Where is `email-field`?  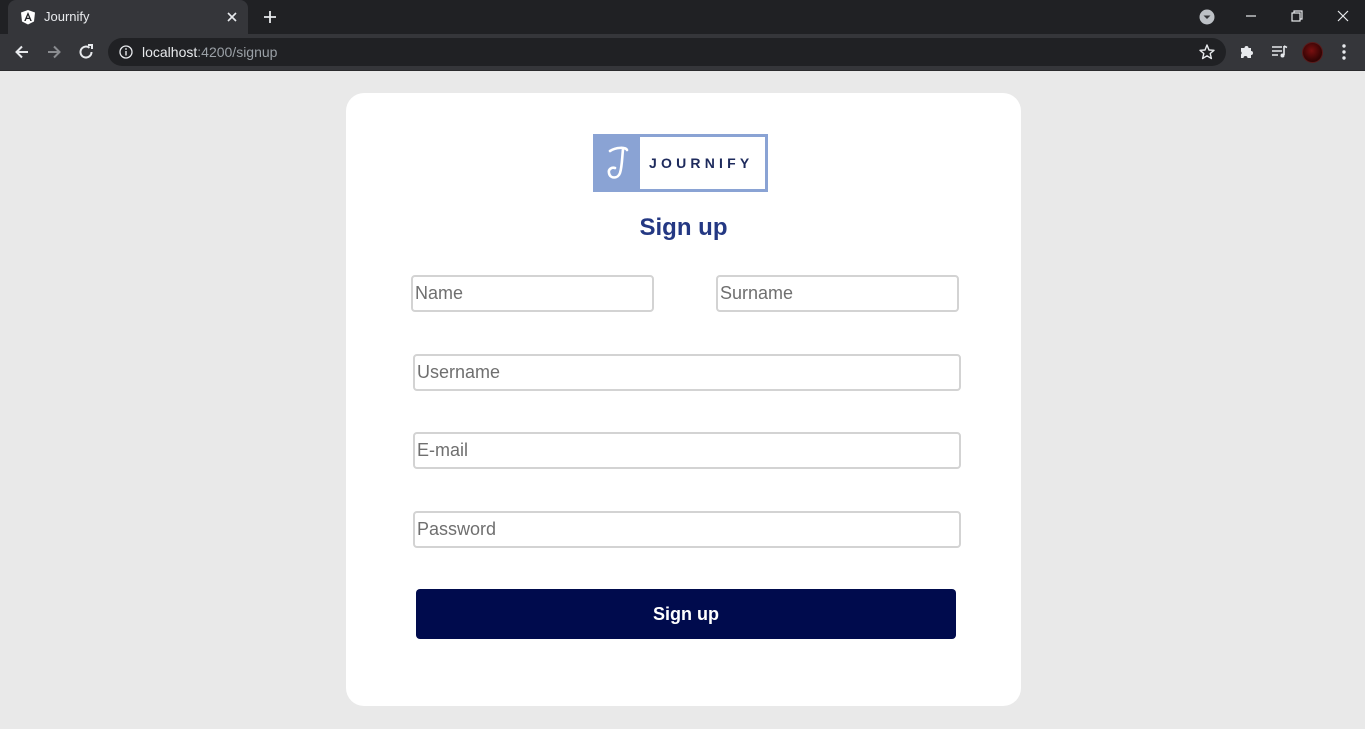 email-field is located at coordinates (687, 450).